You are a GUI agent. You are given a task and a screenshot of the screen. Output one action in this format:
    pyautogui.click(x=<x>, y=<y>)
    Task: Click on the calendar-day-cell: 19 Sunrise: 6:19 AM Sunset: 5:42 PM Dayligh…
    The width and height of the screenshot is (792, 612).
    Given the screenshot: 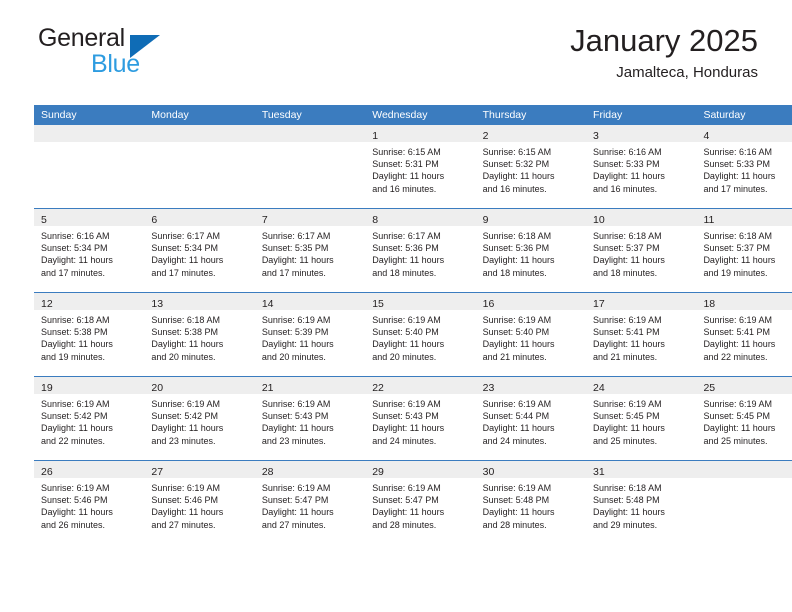 What is the action you would take?
    pyautogui.click(x=89, y=418)
    